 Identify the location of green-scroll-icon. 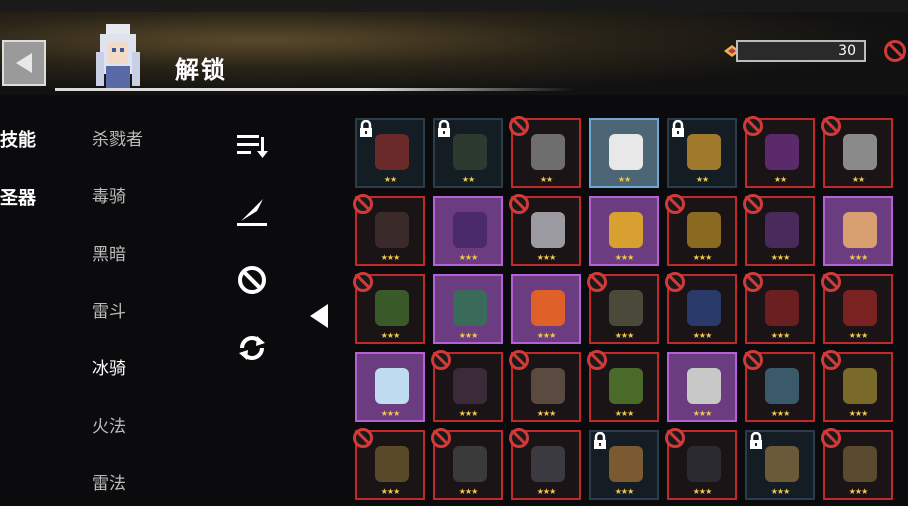
(392, 308).